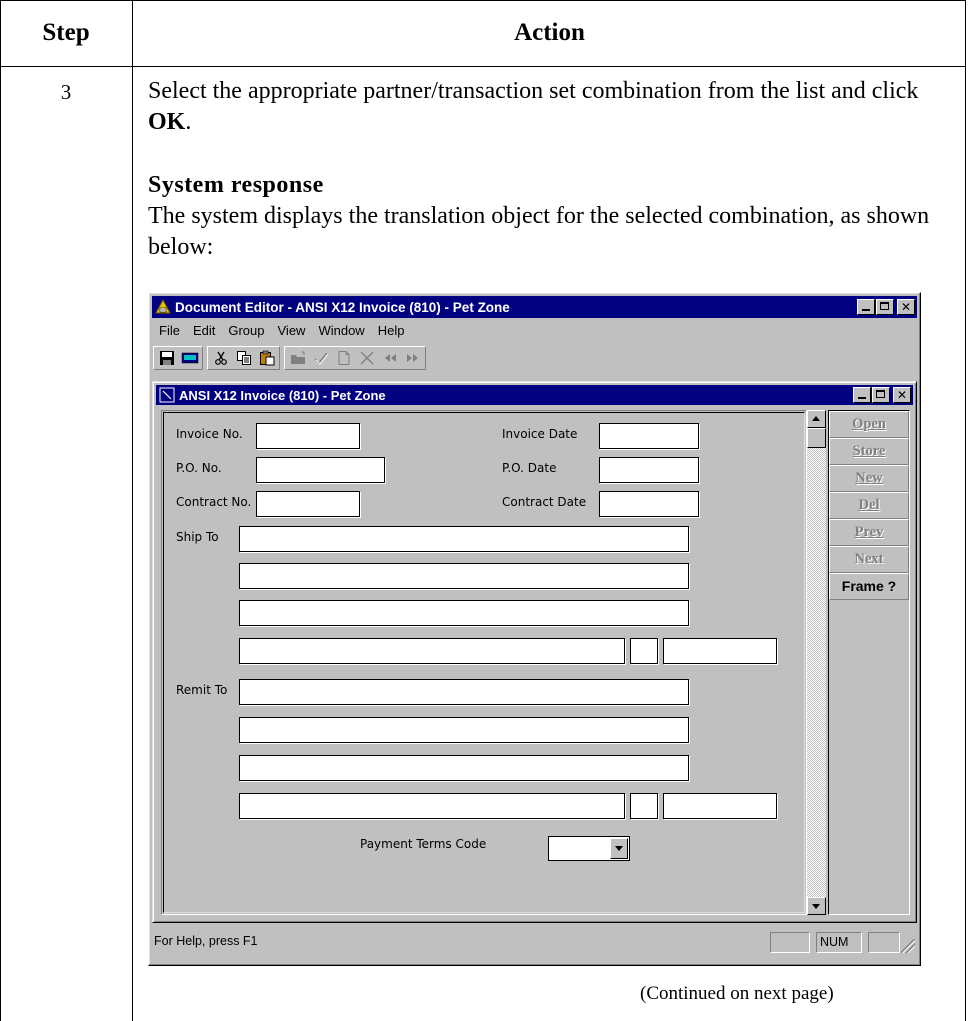 The image size is (968, 1021). What do you see at coordinates (163, 306) in the screenshot?
I see `app-icon` at bounding box center [163, 306].